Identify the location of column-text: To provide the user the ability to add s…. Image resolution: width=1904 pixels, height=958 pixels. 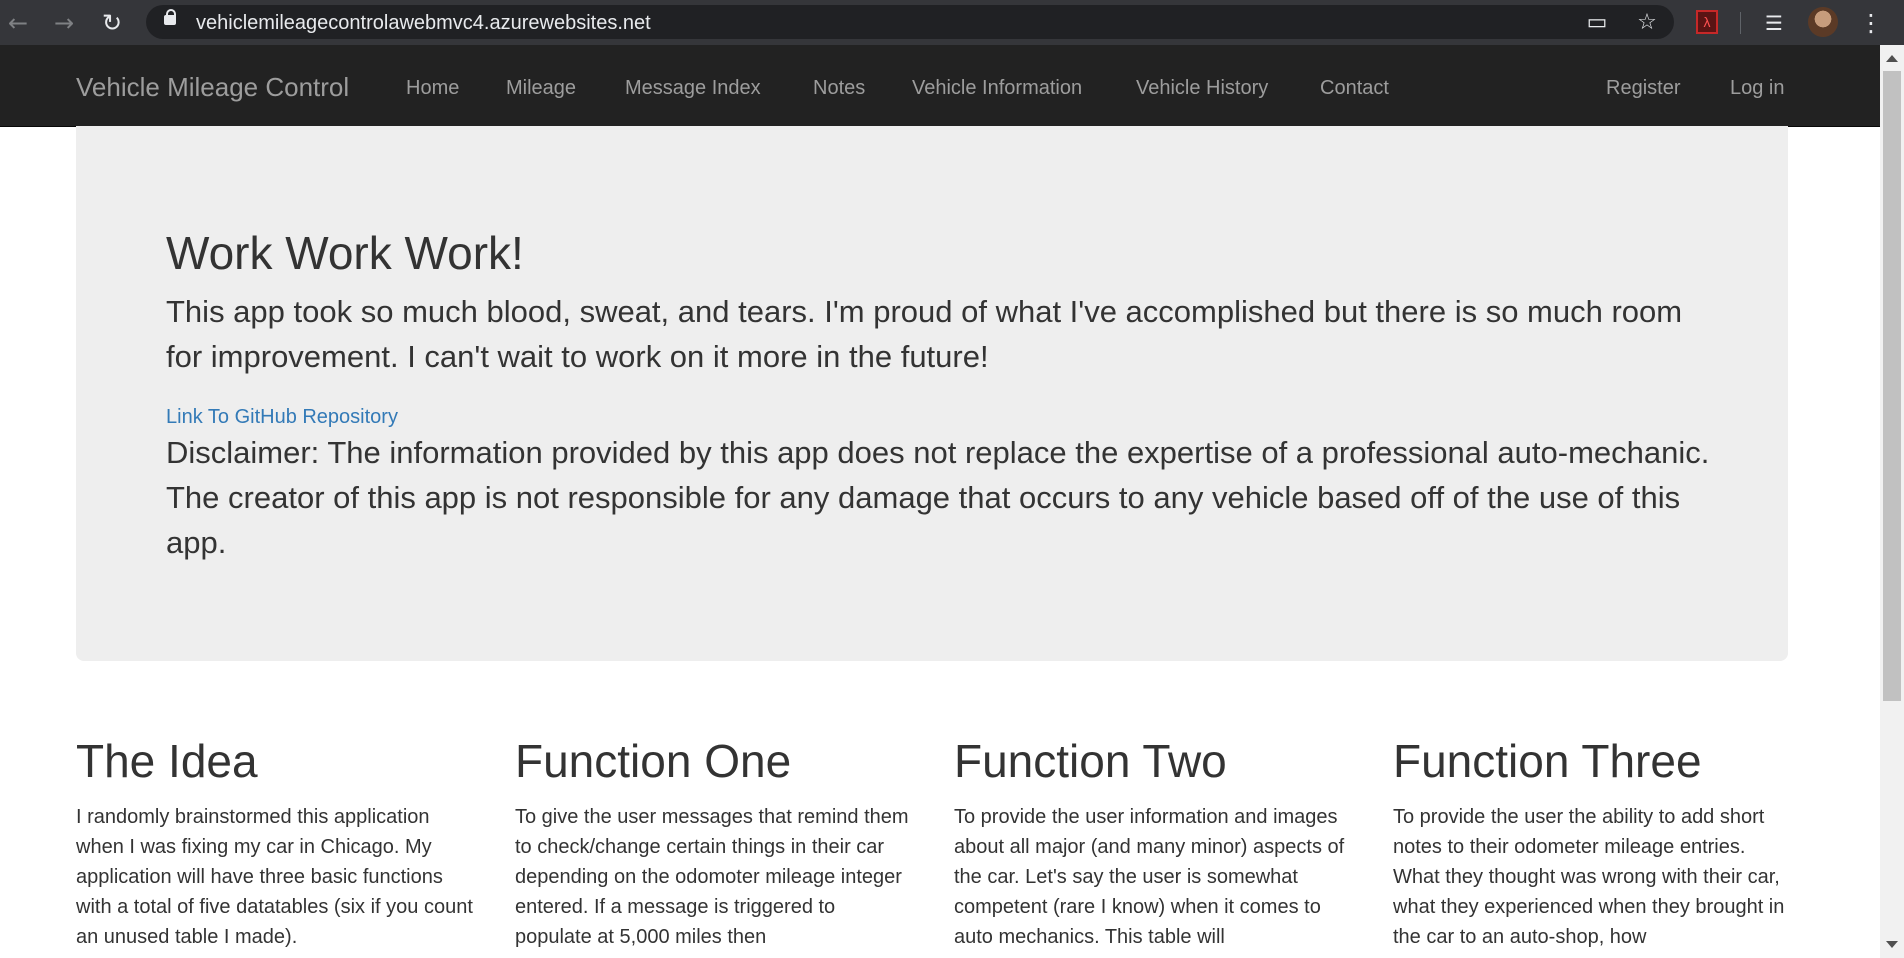
(1589, 877).